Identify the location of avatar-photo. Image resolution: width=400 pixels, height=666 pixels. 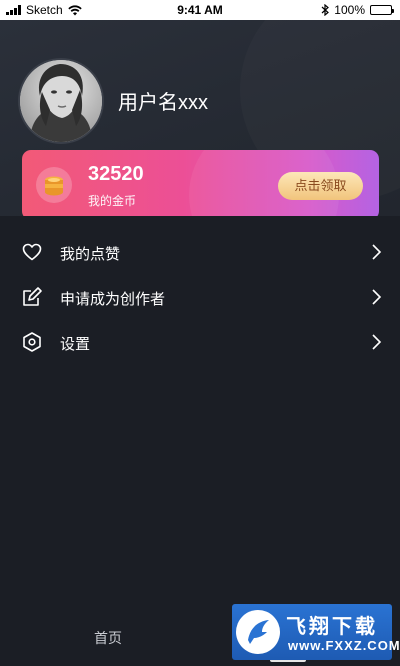
(61, 101).